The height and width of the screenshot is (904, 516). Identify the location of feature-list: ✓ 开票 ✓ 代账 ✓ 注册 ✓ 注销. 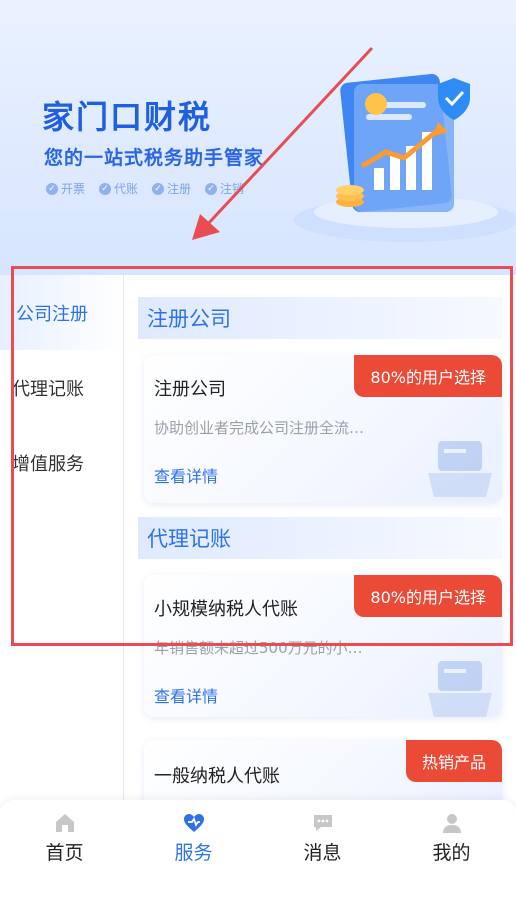
(145, 188).